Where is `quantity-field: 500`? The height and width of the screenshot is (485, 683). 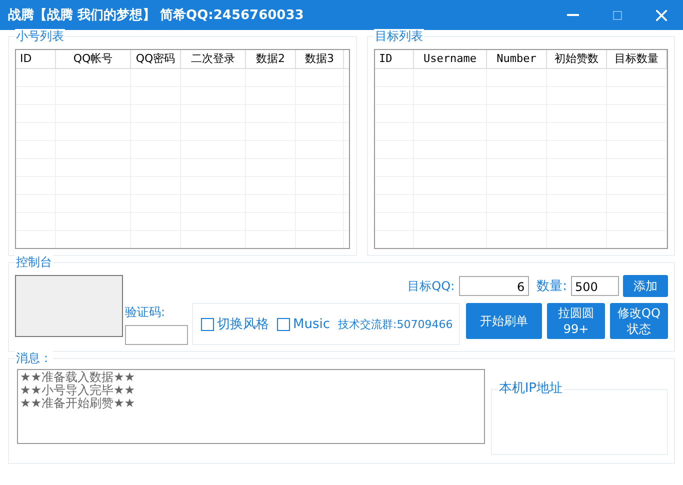
quantity-field: 500 is located at coordinates (595, 286).